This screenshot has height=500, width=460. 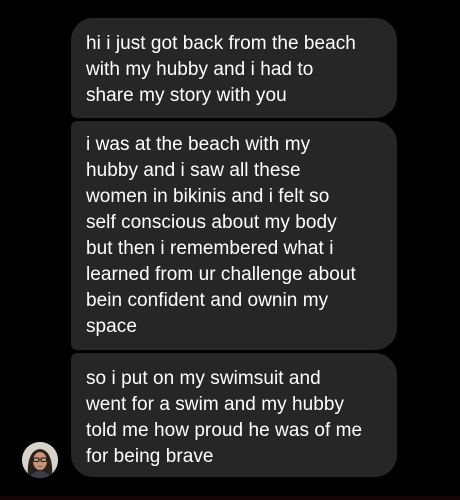 I want to click on bottom-edge, so click(x=230, y=498).